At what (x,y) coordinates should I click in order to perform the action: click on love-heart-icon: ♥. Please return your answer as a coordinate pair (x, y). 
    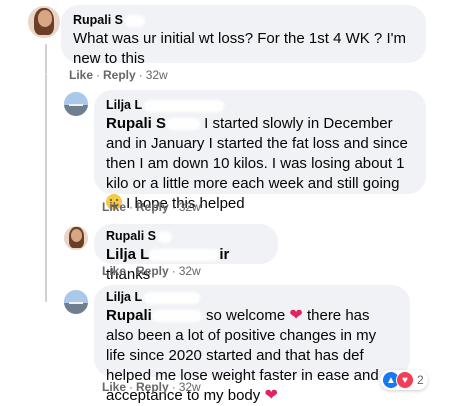
    Looking at the image, I should click on (405, 380).